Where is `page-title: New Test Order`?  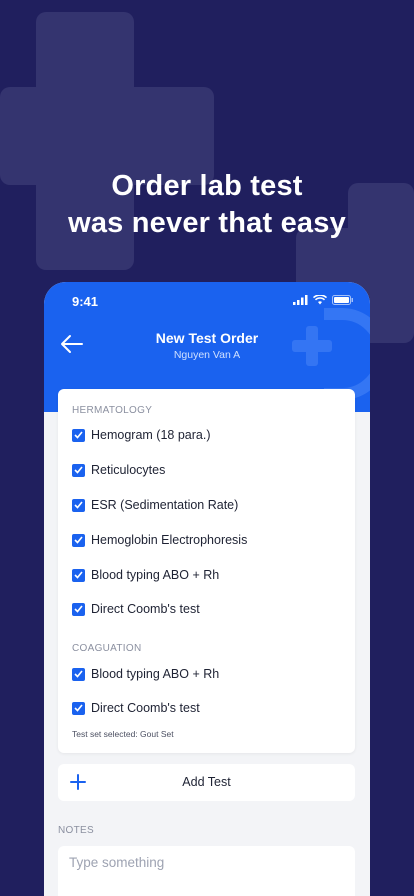
page-title: New Test Order is located at coordinates (207, 338).